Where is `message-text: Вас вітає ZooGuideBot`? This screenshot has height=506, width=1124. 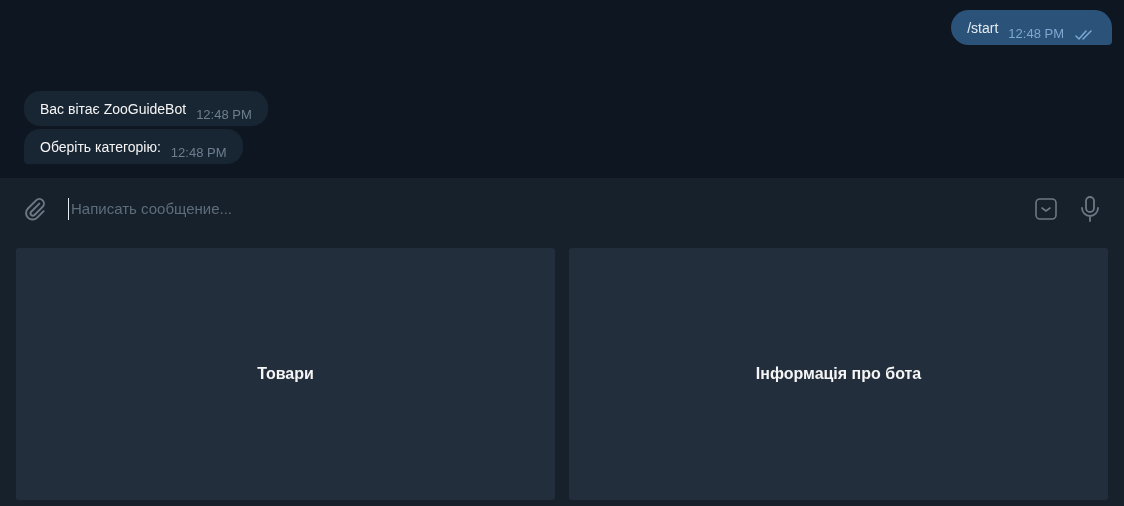
message-text: Вас вітає ZooGuideBot is located at coordinates (113, 109).